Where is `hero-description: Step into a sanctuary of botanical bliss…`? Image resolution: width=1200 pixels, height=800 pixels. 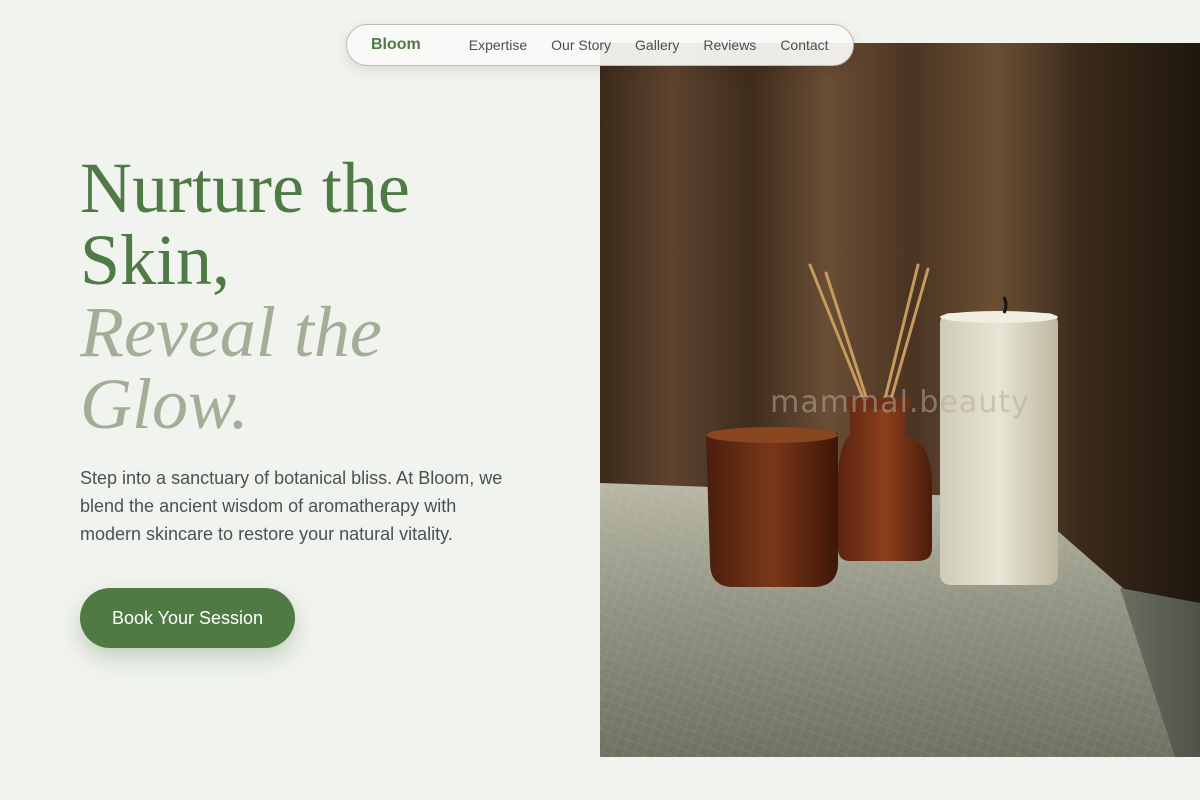 hero-description: Step into a sanctuary of botanical bliss… is located at coordinates (291, 506).